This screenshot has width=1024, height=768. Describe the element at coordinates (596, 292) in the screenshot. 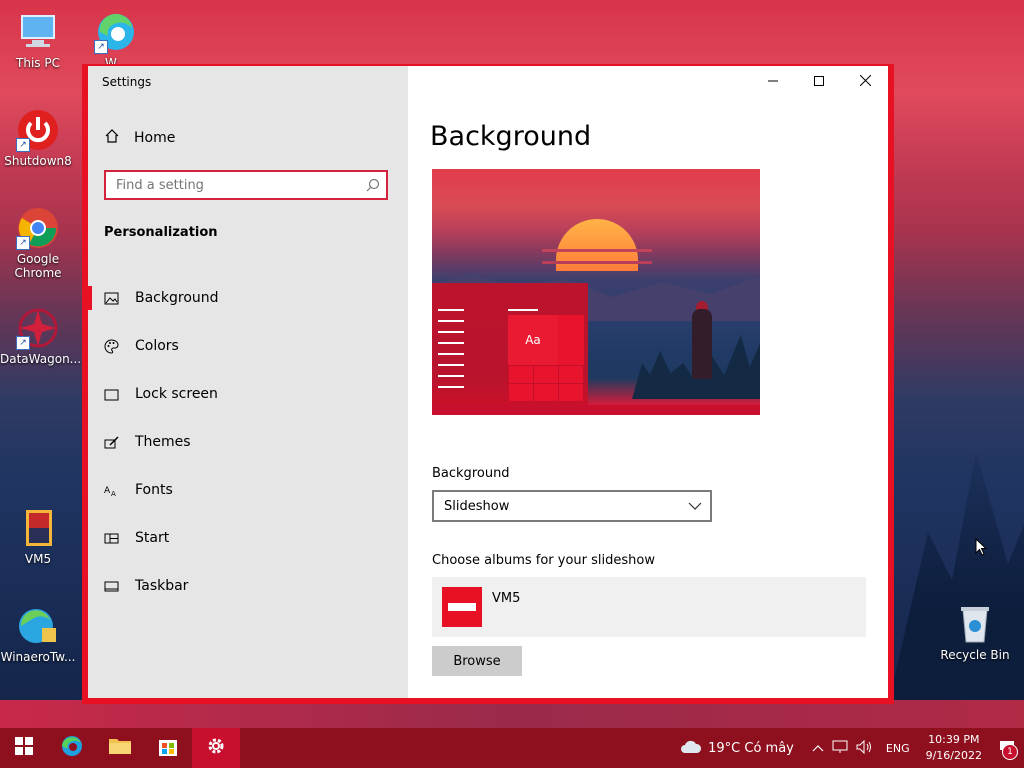

I see `background-preview: Aa` at that location.